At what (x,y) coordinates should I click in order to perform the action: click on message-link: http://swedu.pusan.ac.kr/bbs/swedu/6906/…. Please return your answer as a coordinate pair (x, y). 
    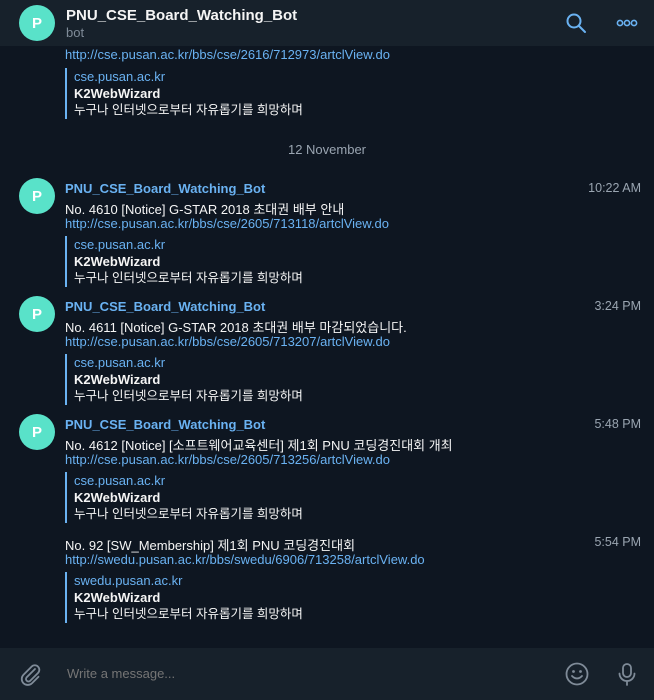
    Looking at the image, I should click on (245, 559).